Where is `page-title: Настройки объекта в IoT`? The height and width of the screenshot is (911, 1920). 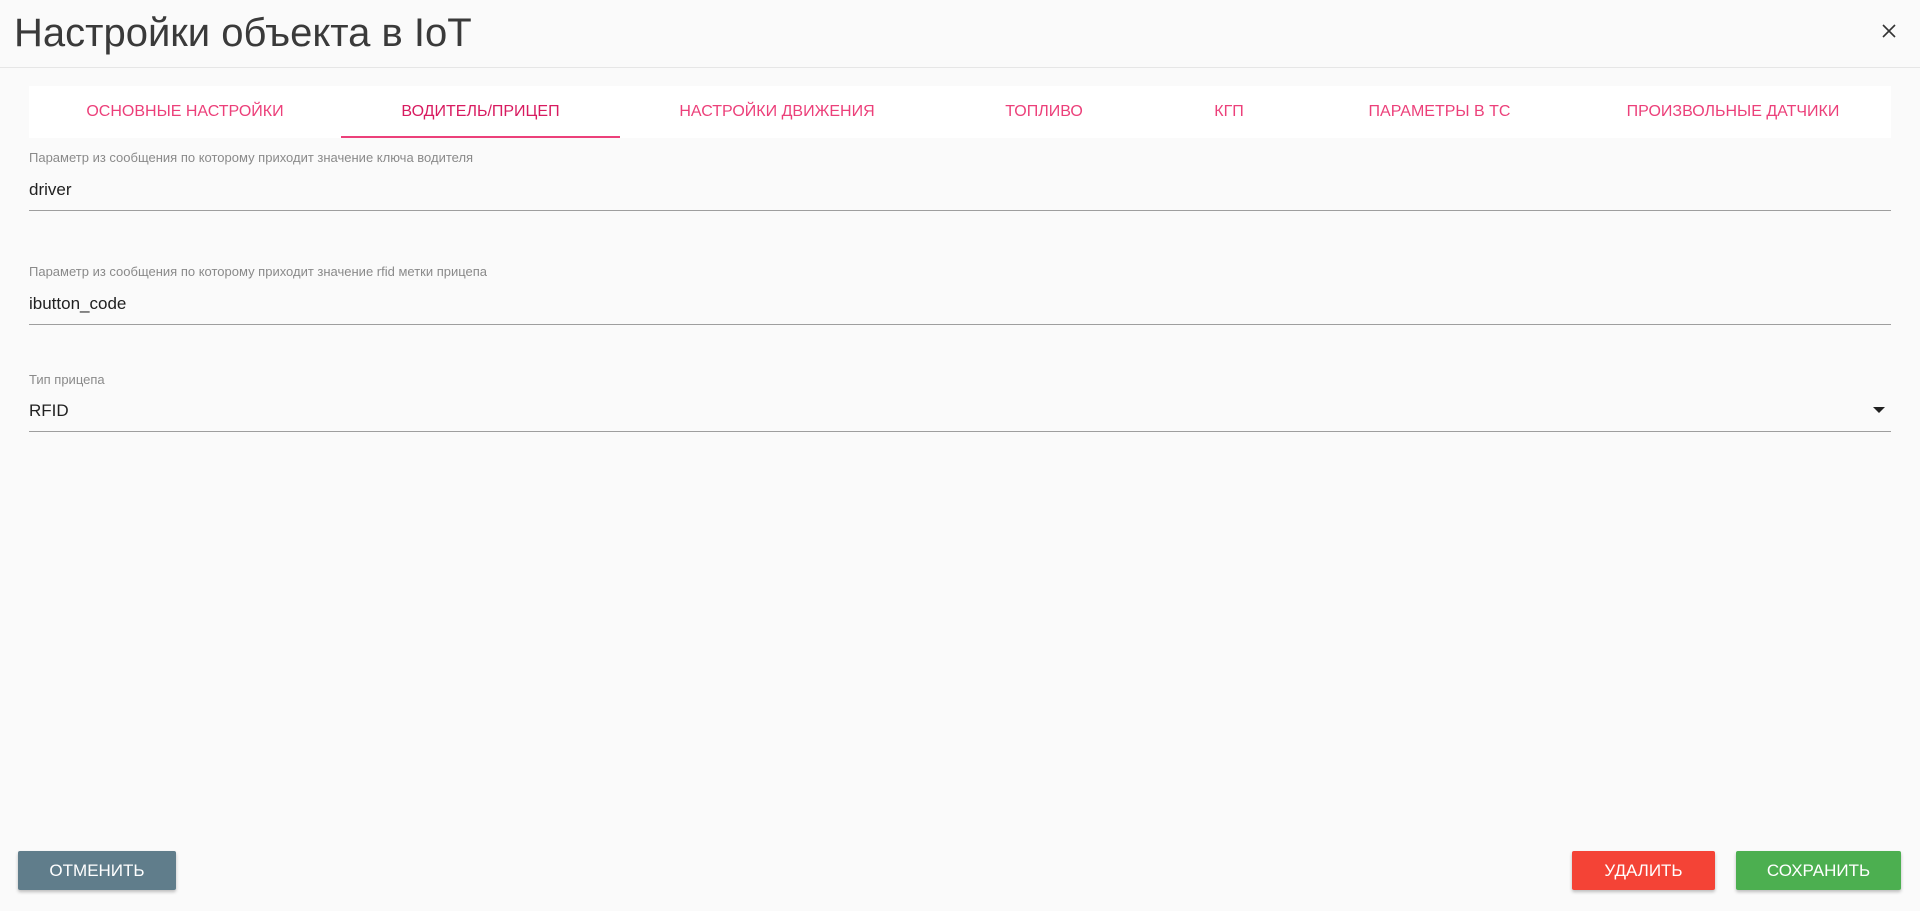 page-title: Настройки объекта в IoT is located at coordinates (243, 33).